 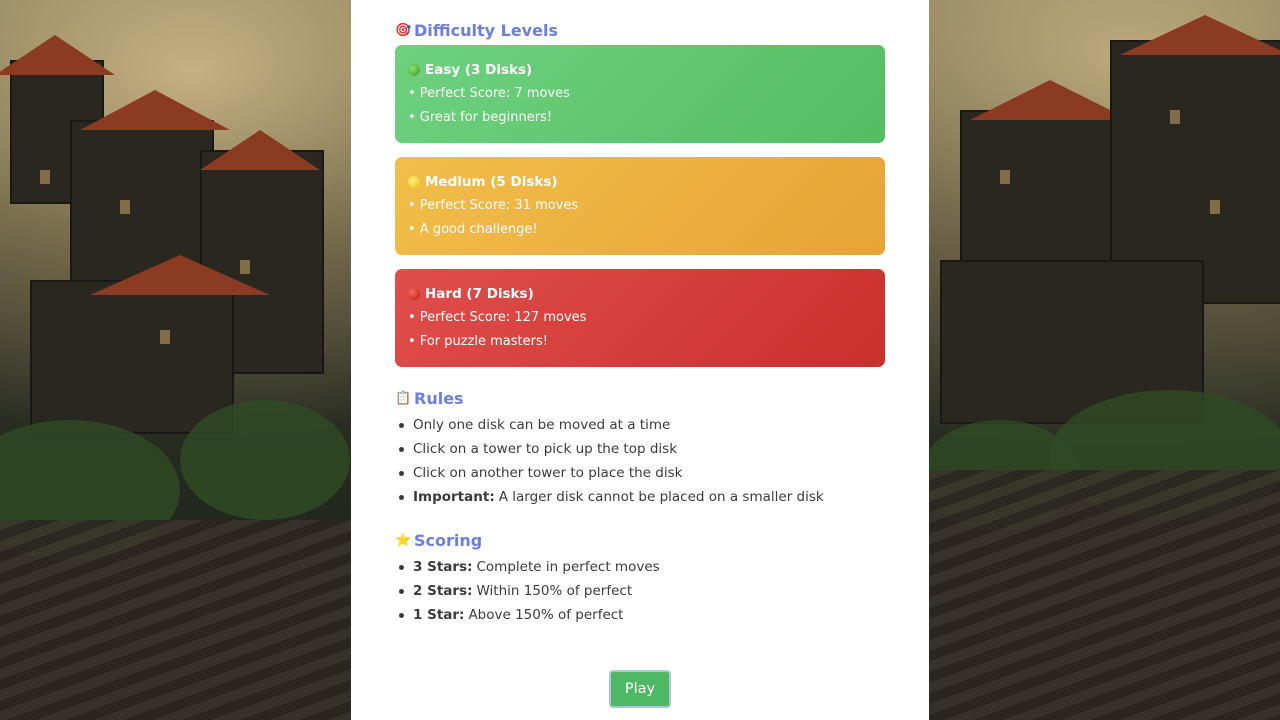 I want to click on score-text: Within 150% of perfect, so click(x=554, y=591).